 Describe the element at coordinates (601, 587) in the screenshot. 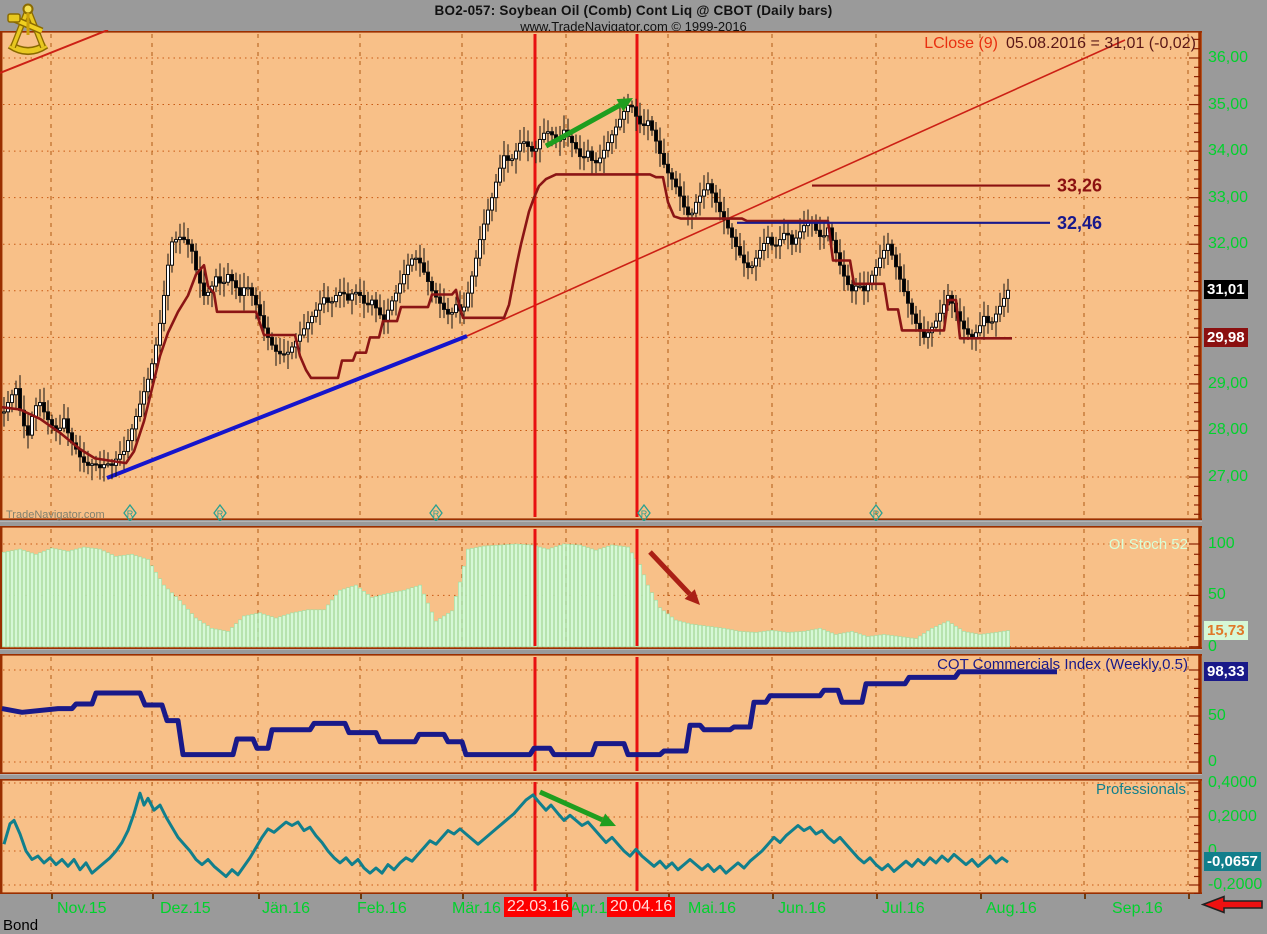

I see `oi-stoch-panel: OI Stoch 52` at that location.